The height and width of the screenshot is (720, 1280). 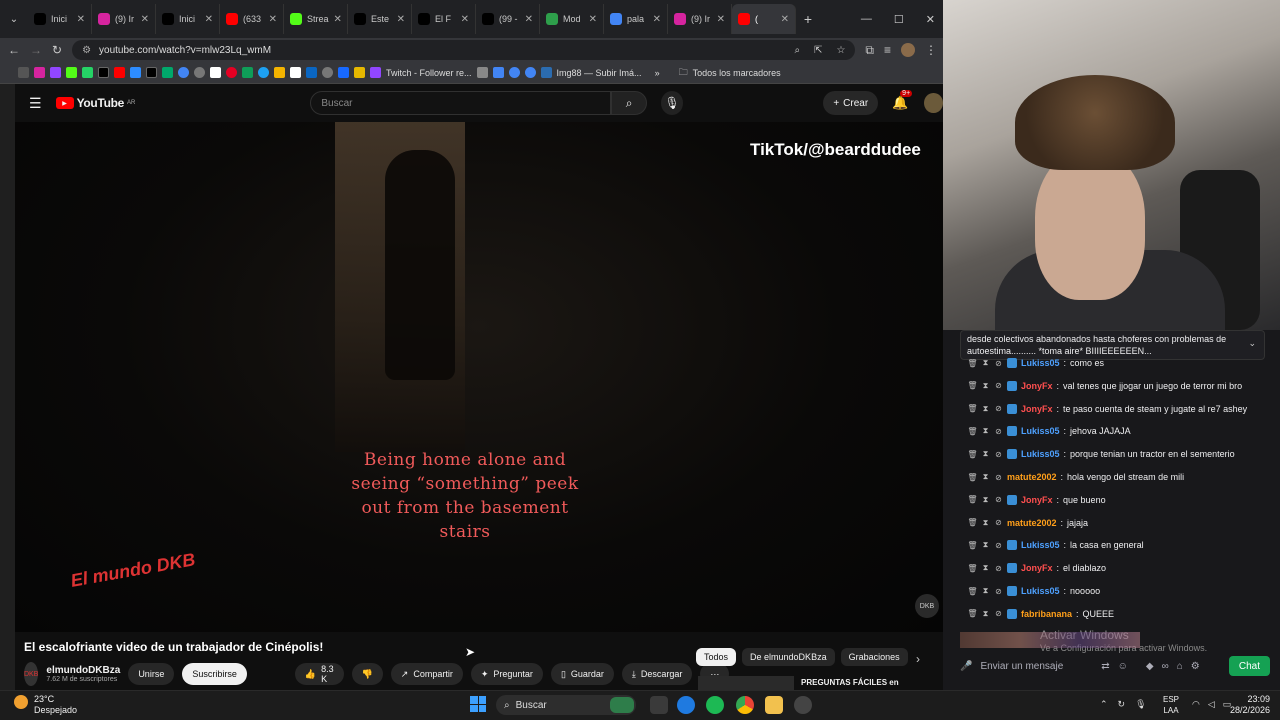 What do you see at coordinates (119, 72) in the screenshot?
I see `bookmark-youtube-icon` at bounding box center [119, 72].